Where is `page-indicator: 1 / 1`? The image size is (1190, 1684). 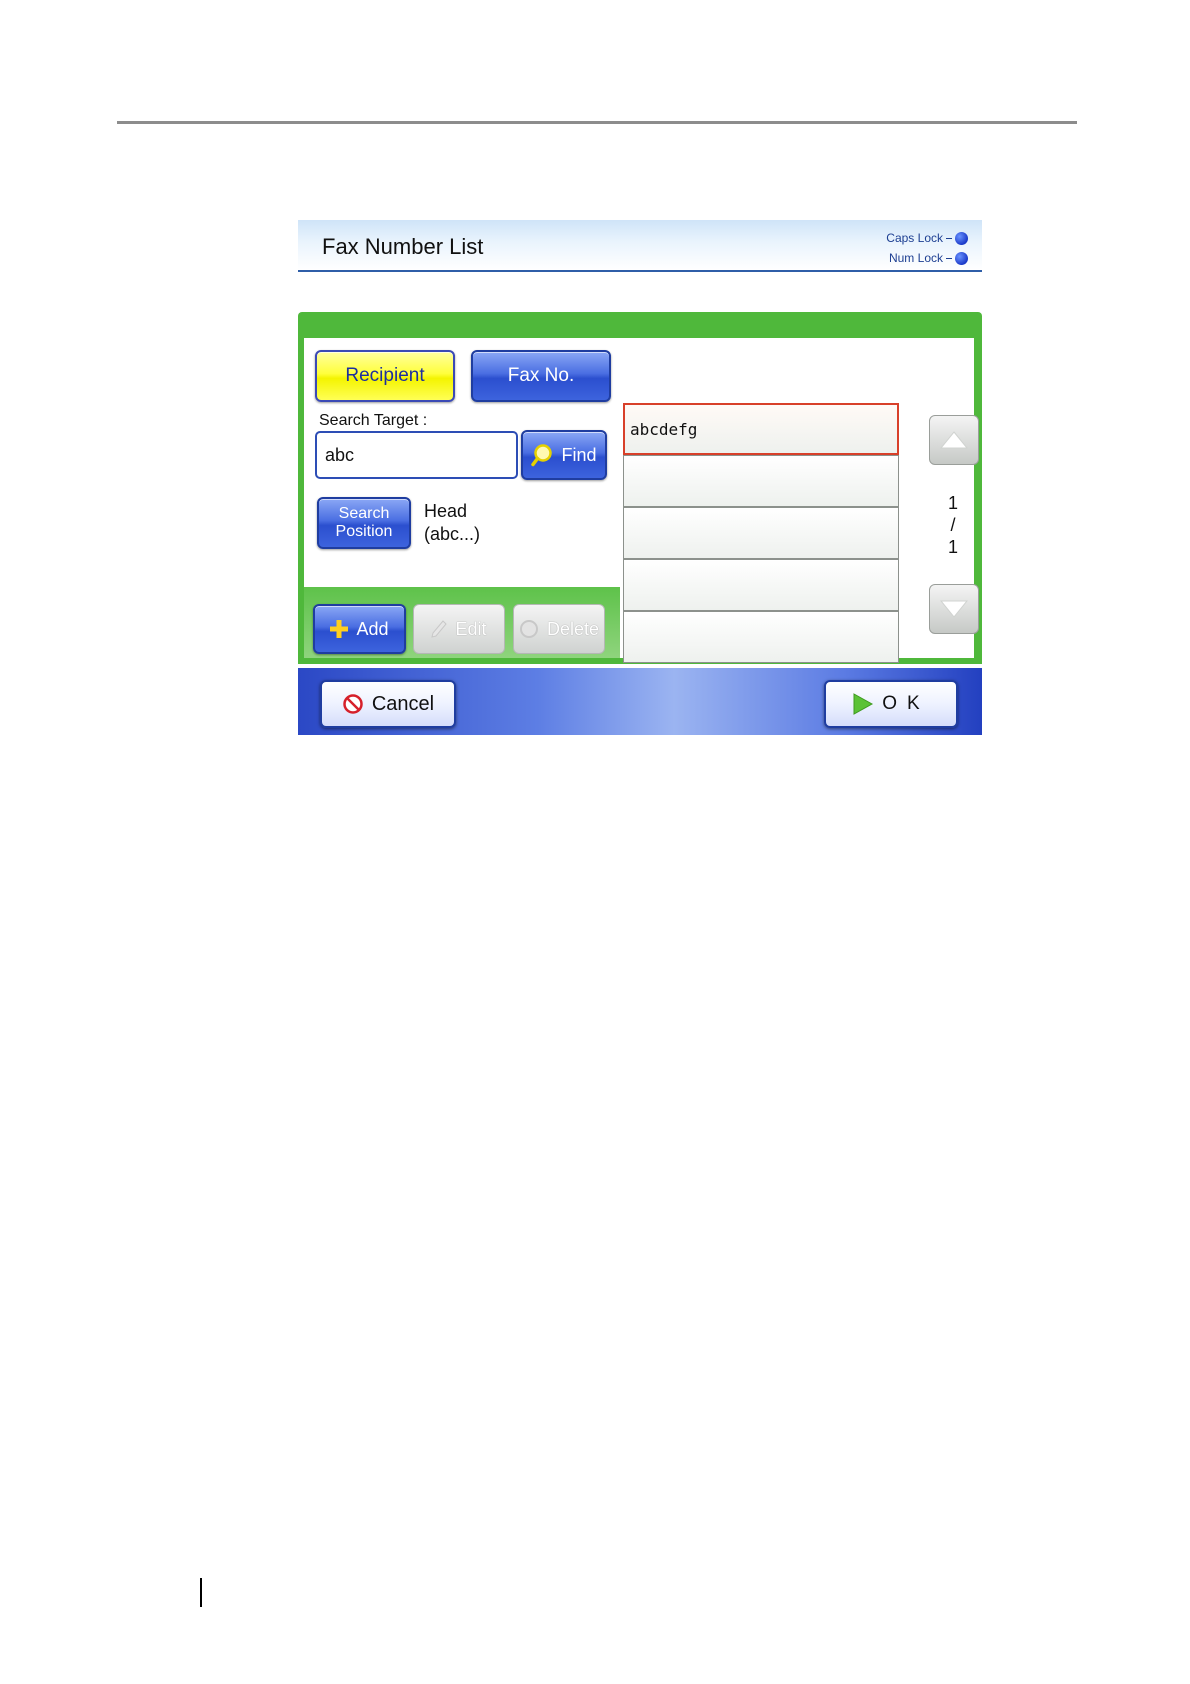 page-indicator: 1 / 1 is located at coordinates (953, 525).